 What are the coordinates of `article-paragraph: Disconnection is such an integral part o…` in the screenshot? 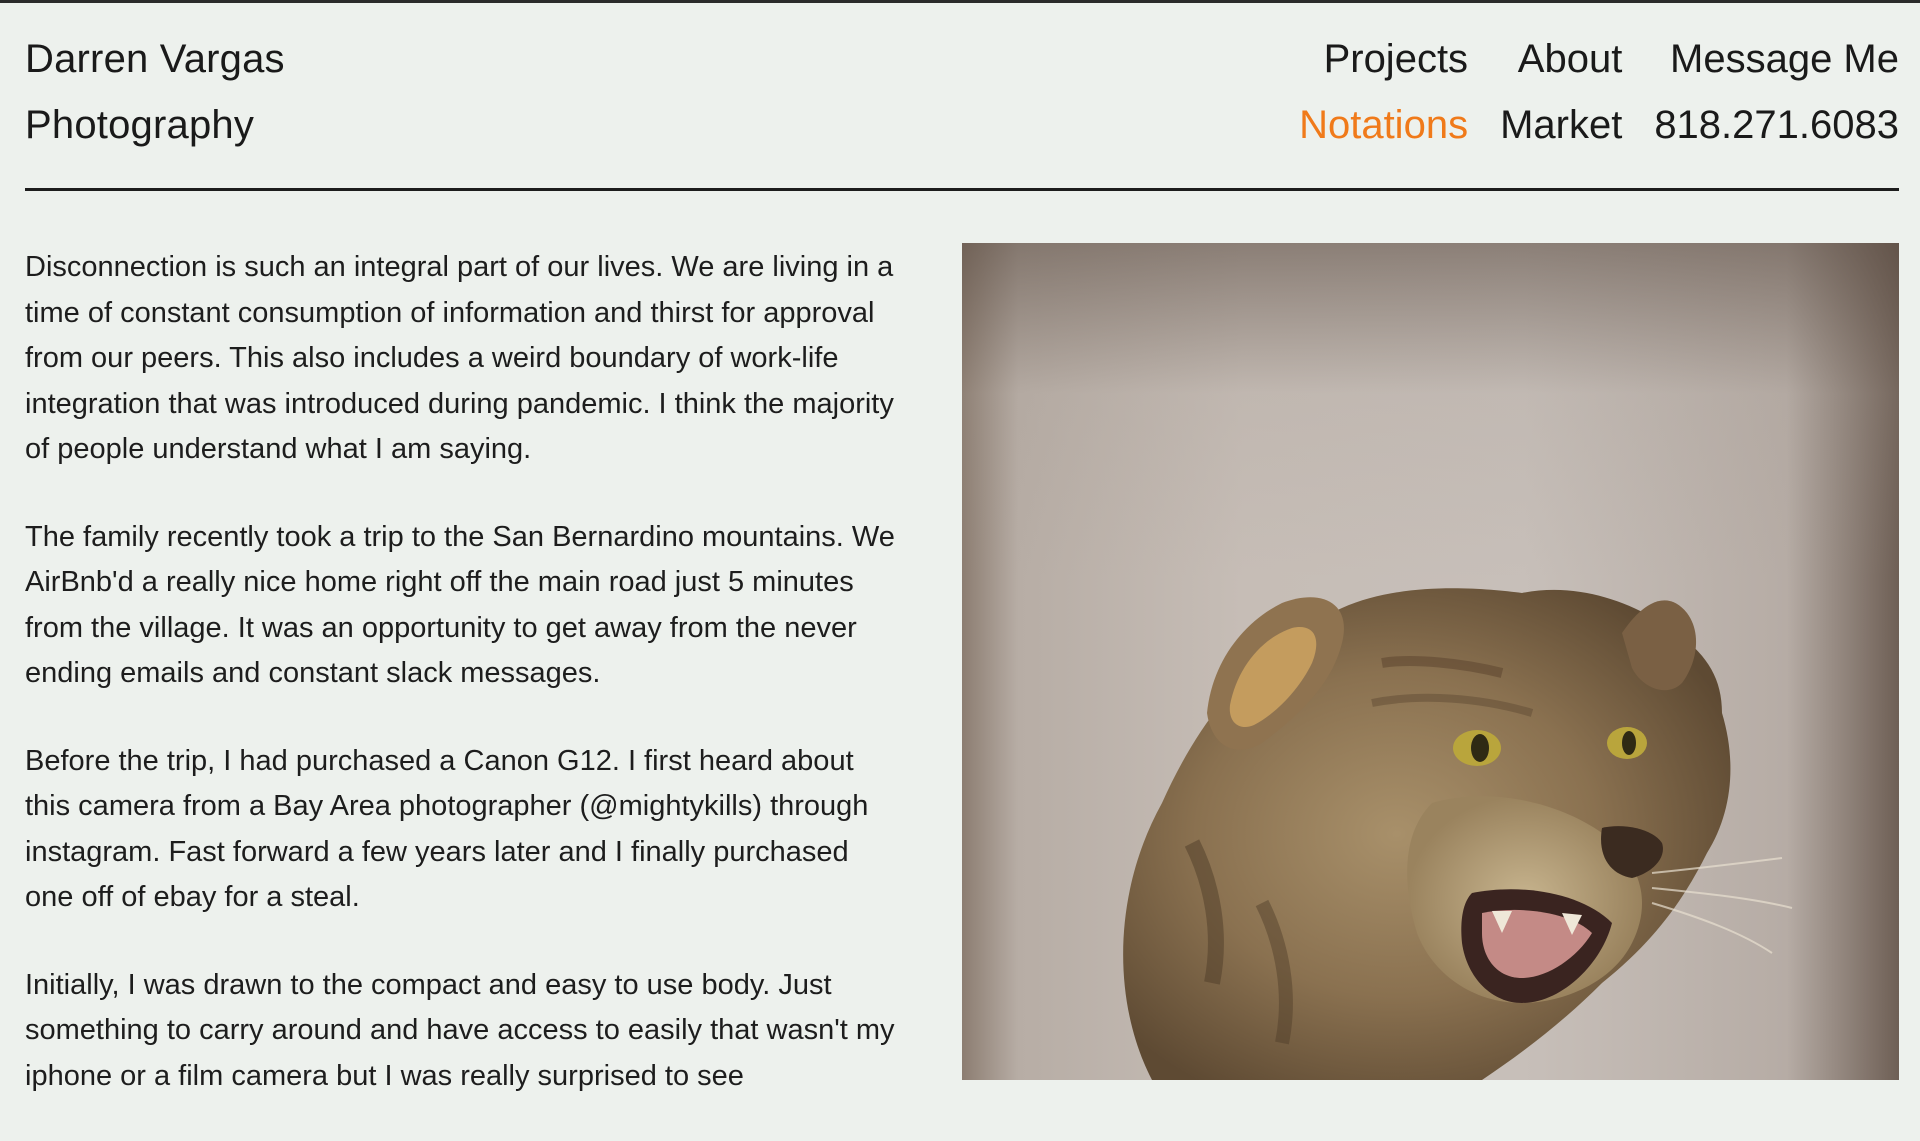 It's located at (459, 358).